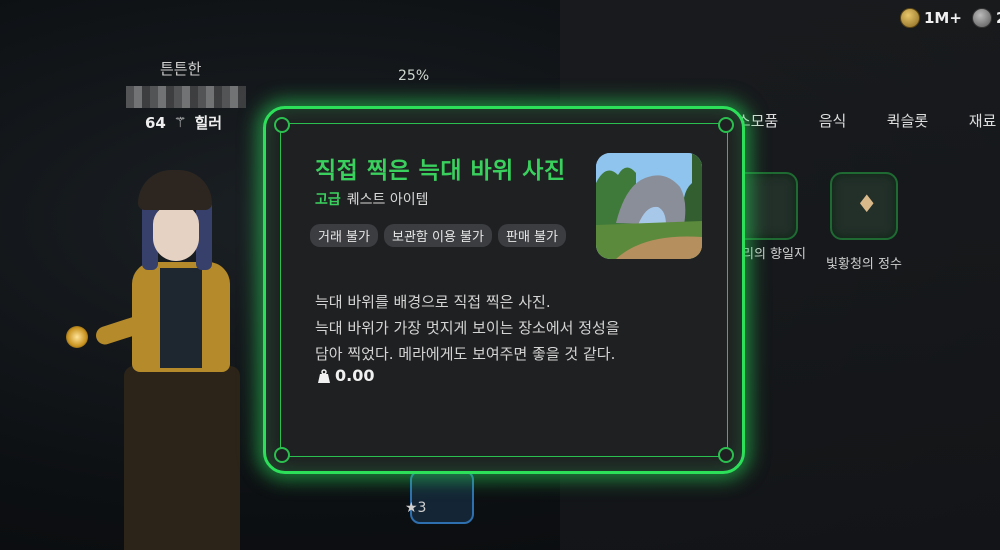 The height and width of the screenshot is (550, 1000). What do you see at coordinates (344, 235) in the screenshot?
I see `tag-untradable: 거래 불가` at bounding box center [344, 235].